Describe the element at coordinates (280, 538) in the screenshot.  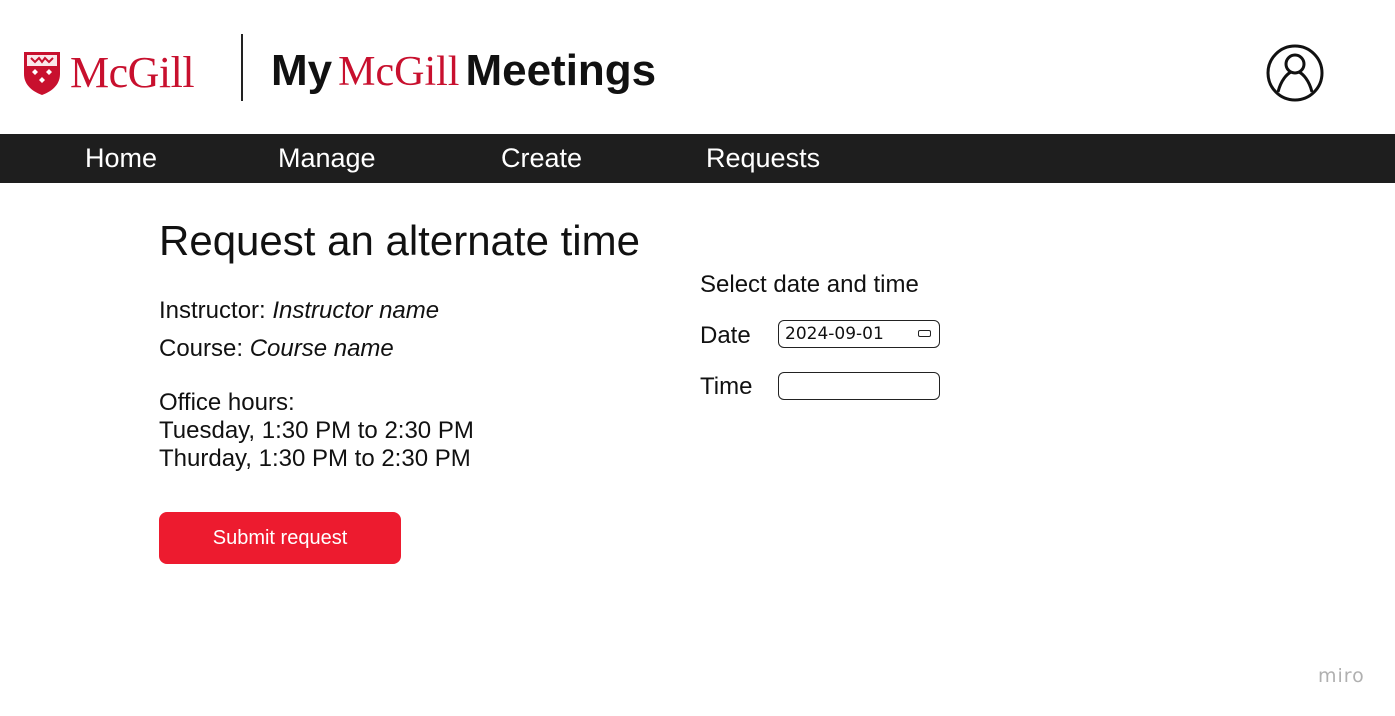
I see `submit-request-button: Submit request` at that location.